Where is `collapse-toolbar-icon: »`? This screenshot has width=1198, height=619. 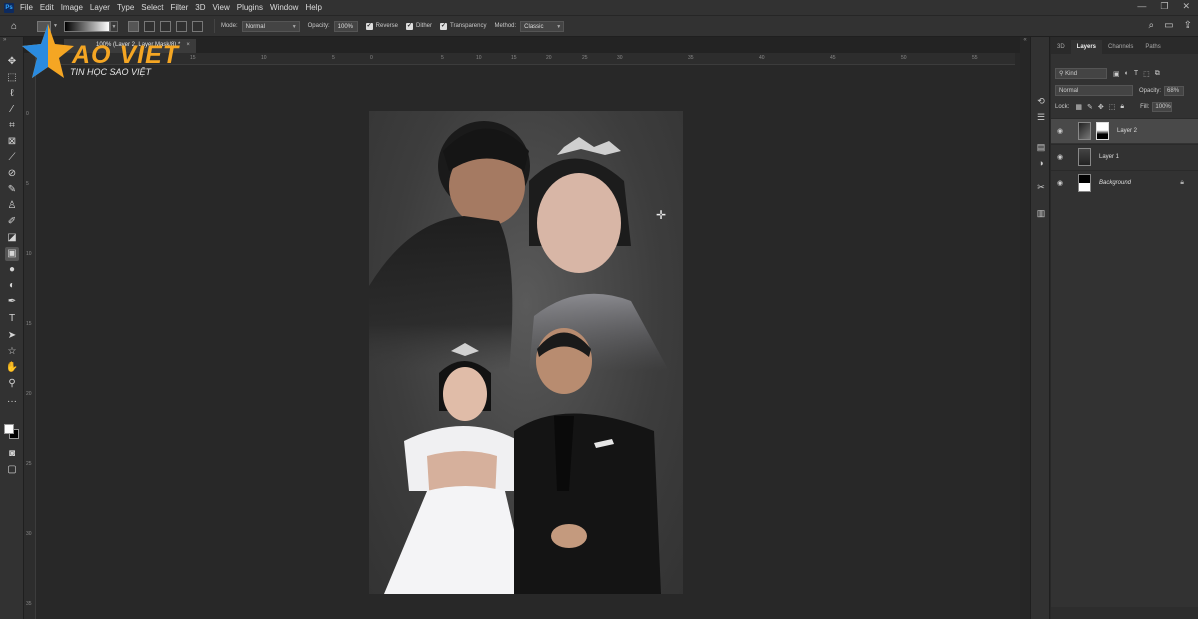 collapse-toolbar-icon: » is located at coordinates (11, 40).